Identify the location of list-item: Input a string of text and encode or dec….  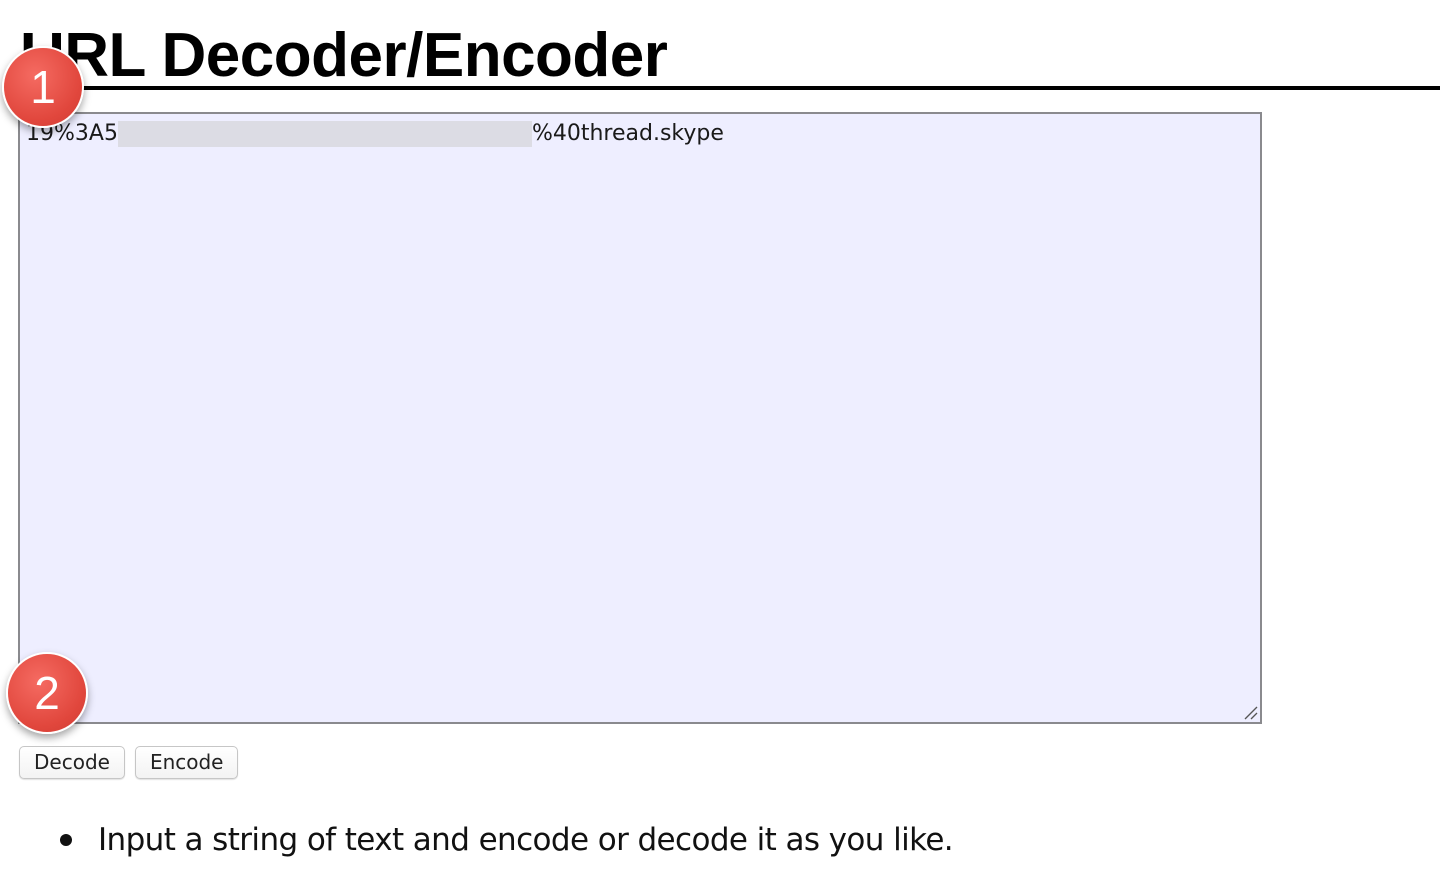
(507, 840).